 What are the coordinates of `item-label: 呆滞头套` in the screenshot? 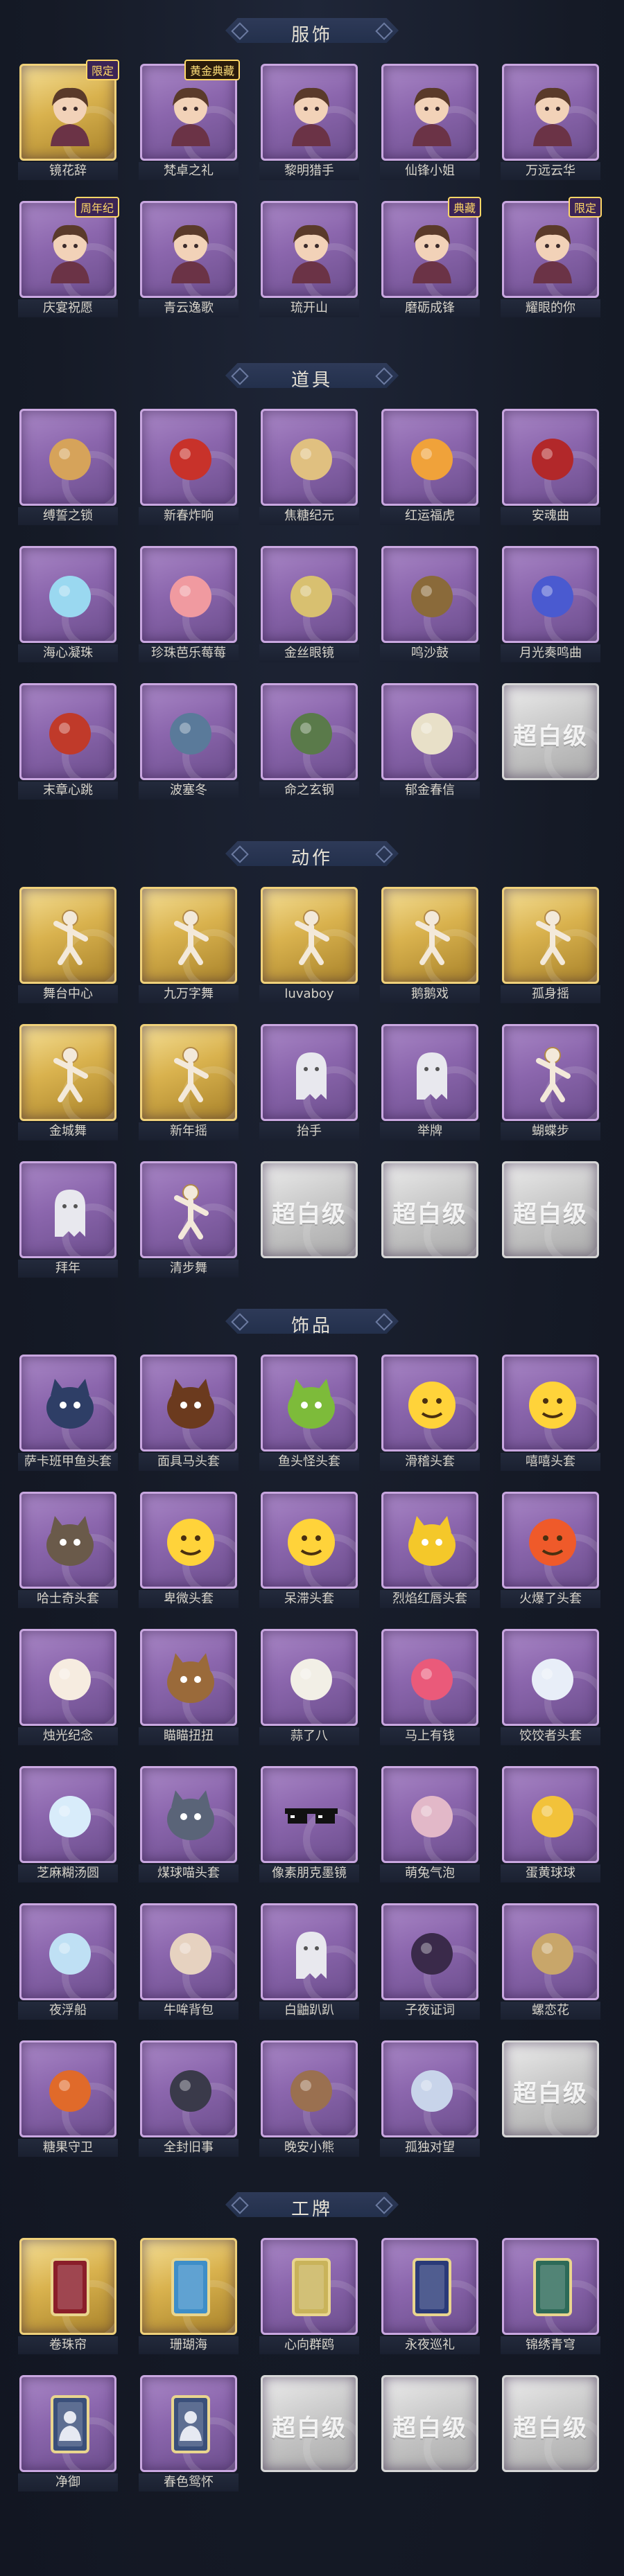 It's located at (309, 1599).